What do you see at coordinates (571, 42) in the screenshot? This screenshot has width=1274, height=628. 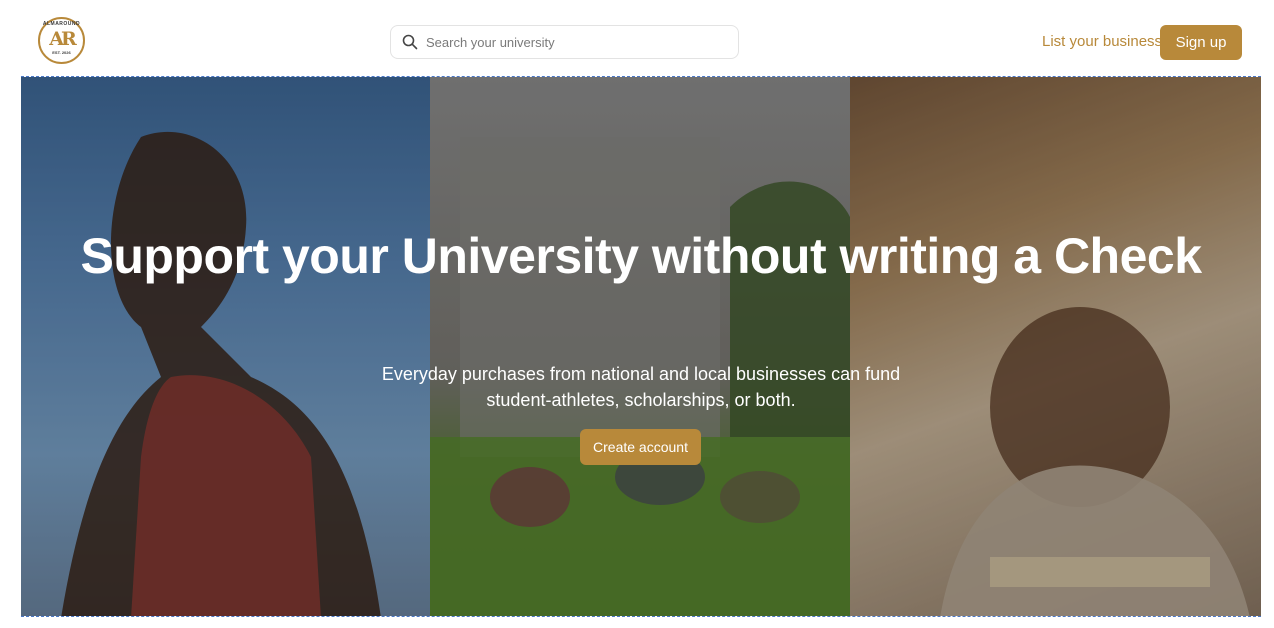 I see `search-input` at bounding box center [571, 42].